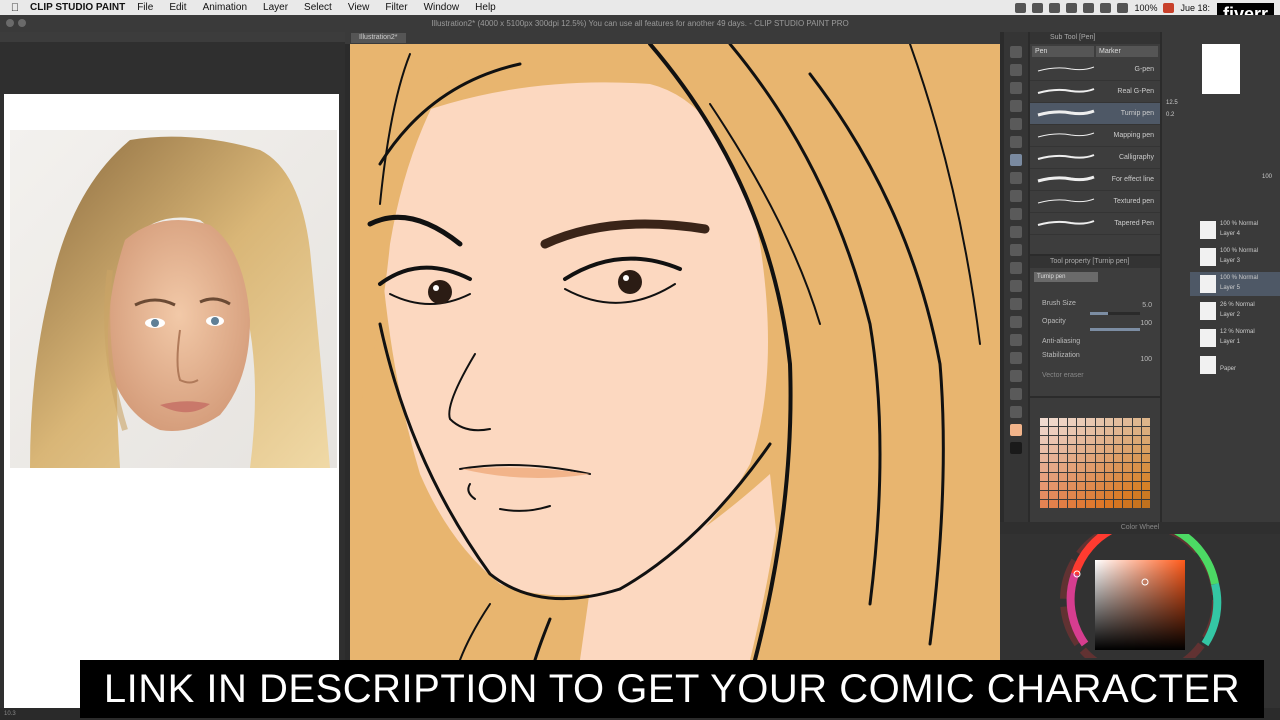 This screenshot has height=720, width=1280. What do you see at coordinates (1235, 284) in the screenshot?
I see `layer-row: 100 % Normal Layer 5` at bounding box center [1235, 284].